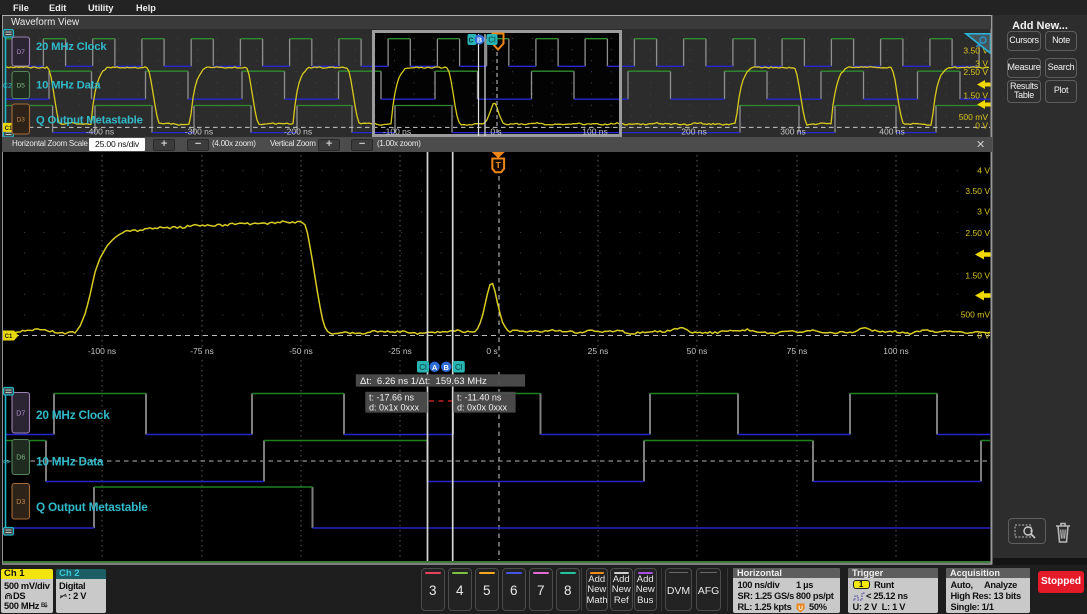  Describe the element at coordinates (800, 608) in the screenshot. I see `svg-text: U` at that location.